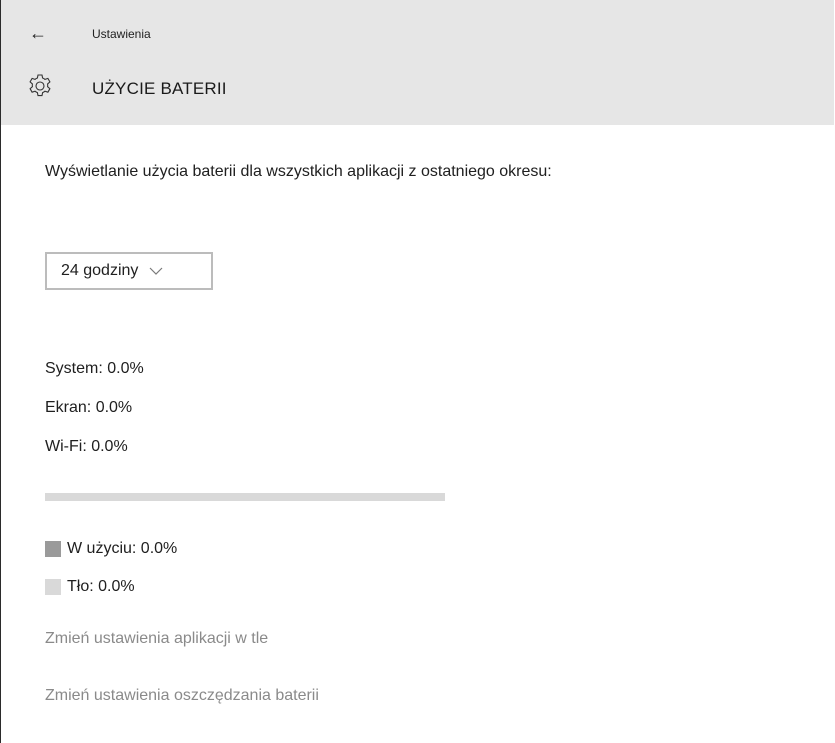  Describe the element at coordinates (156, 271) in the screenshot. I see `chevron-down-icon` at that location.